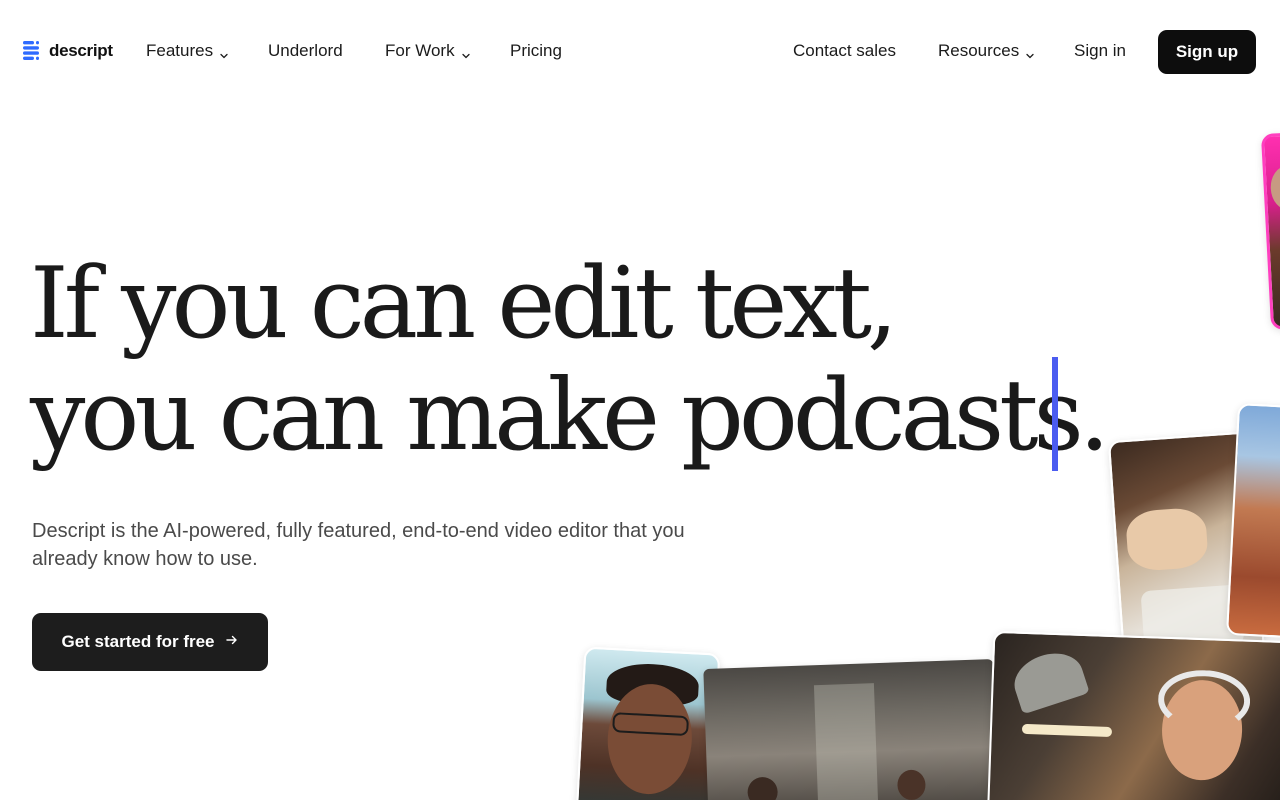  I want to click on nav-resources: Resources, so click(986, 51).